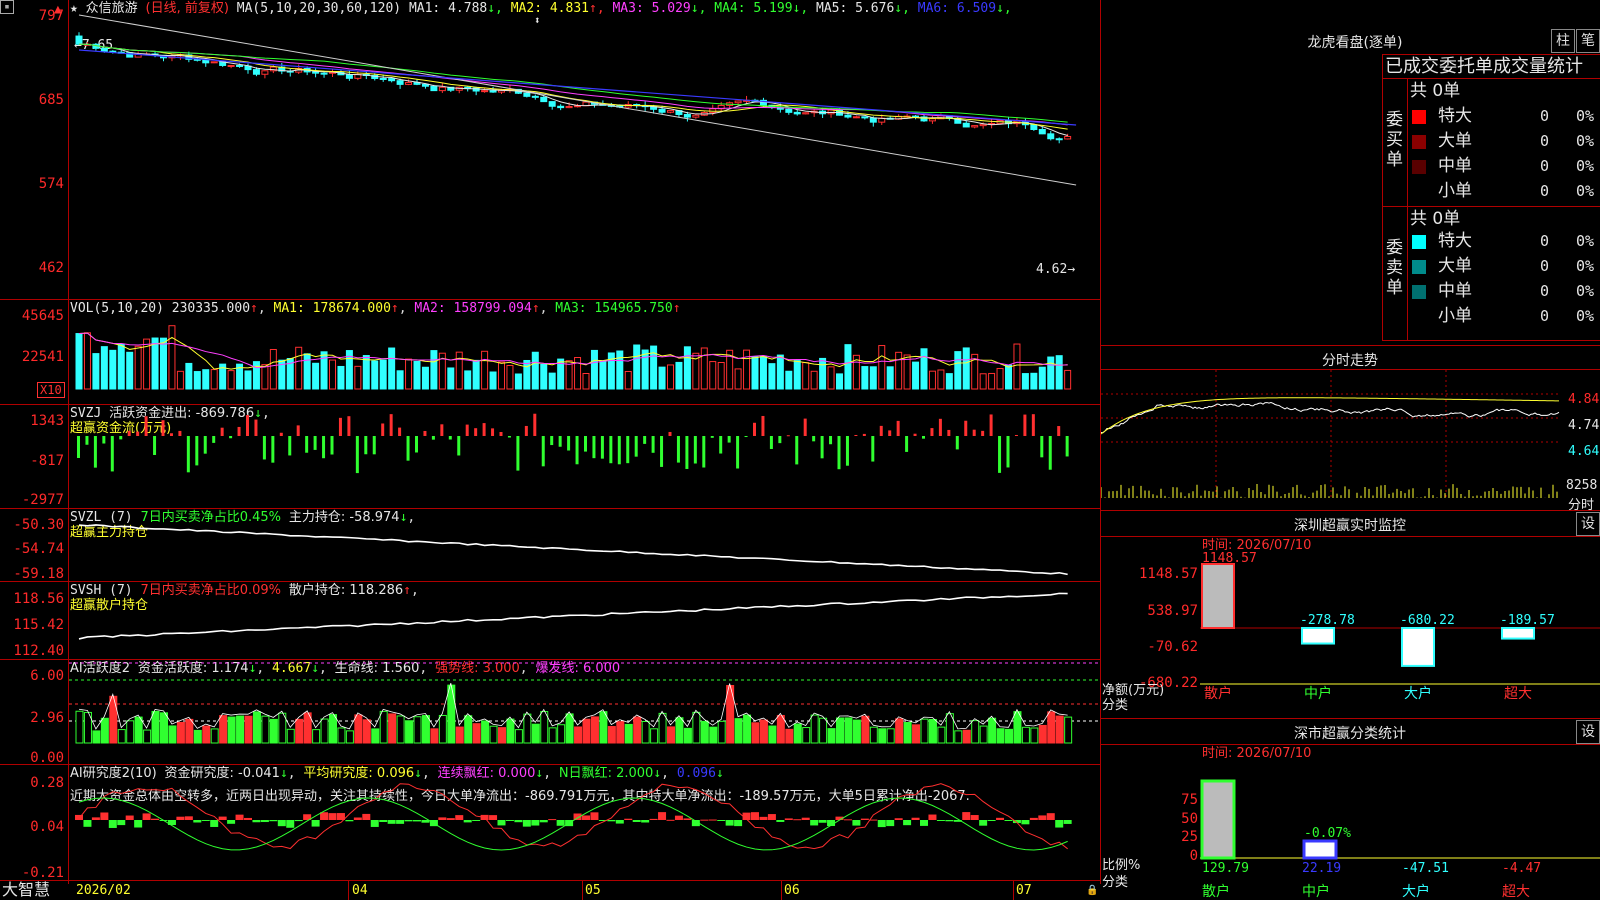 The height and width of the screenshot is (900, 1600). What do you see at coordinates (1588, 524) in the screenshot?
I see `sz-settings-button: 设` at bounding box center [1588, 524].